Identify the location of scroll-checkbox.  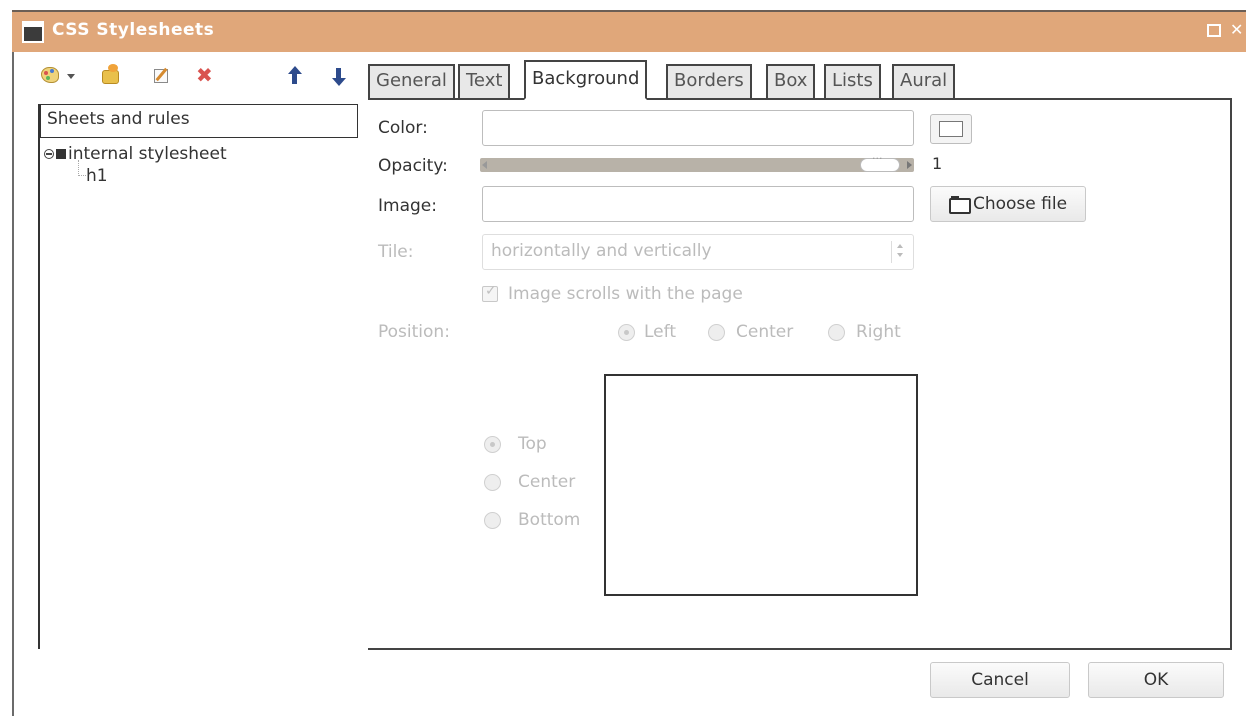
(490, 292).